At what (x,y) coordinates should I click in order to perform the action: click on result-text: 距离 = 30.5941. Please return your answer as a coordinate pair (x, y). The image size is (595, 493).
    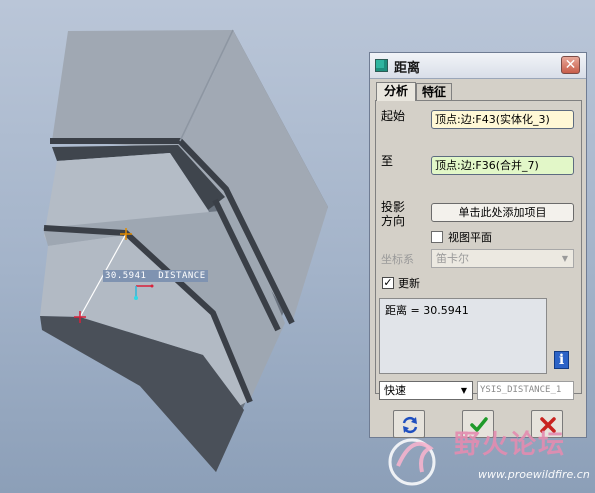
    Looking at the image, I should click on (427, 310).